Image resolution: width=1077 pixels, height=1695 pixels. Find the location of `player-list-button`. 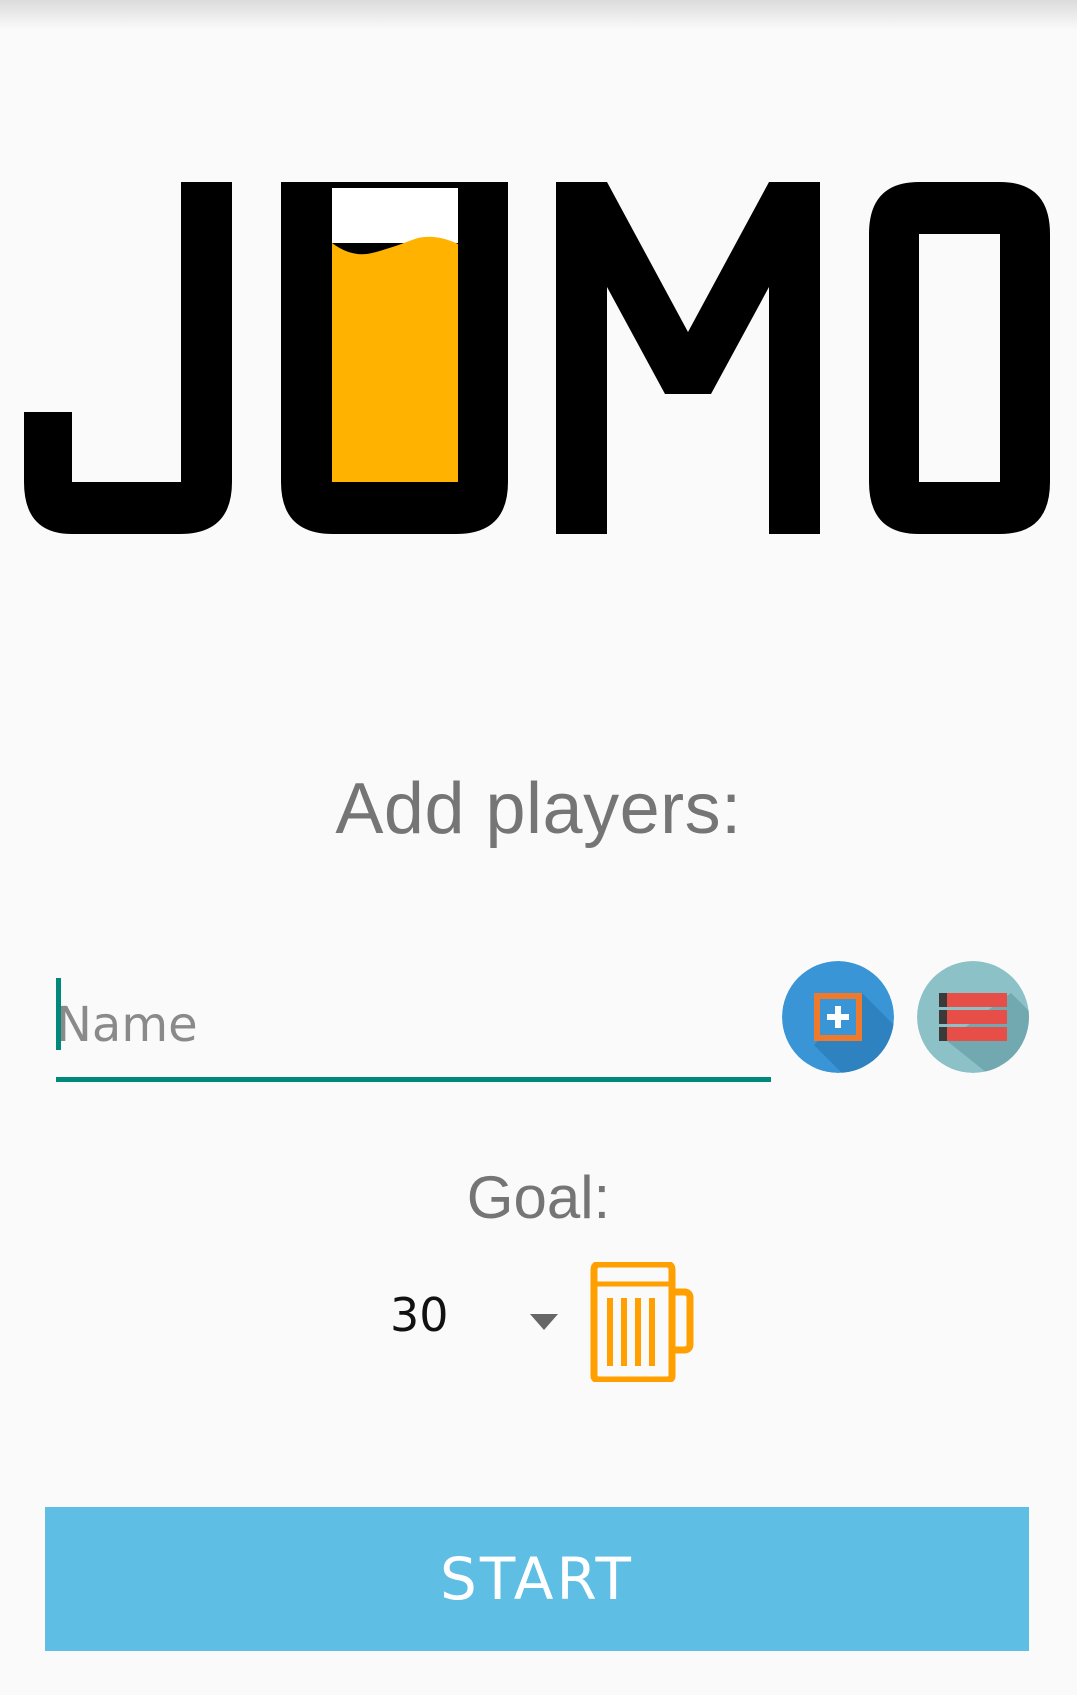

player-list-button is located at coordinates (973, 1017).